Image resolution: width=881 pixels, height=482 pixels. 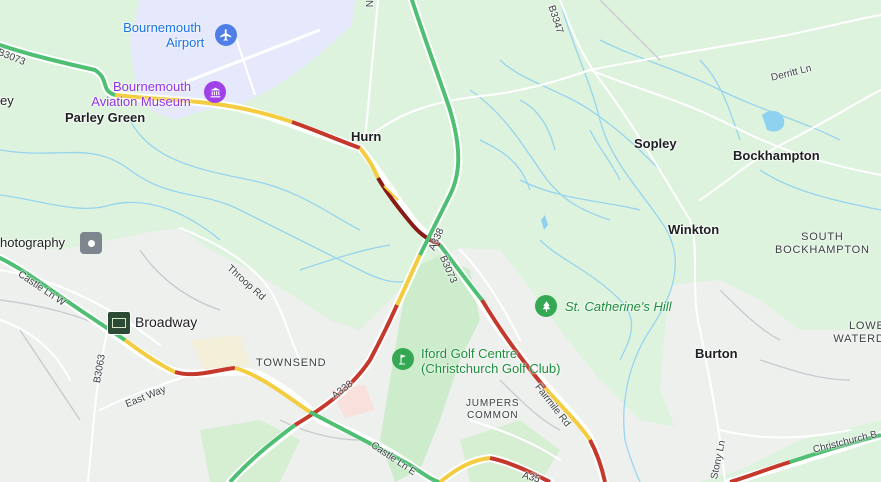 What do you see at coordinates (141, 101) in the screenshot?
I see `aviation-museum-line2: Aviation Museum` at bounding box center [141, 101].